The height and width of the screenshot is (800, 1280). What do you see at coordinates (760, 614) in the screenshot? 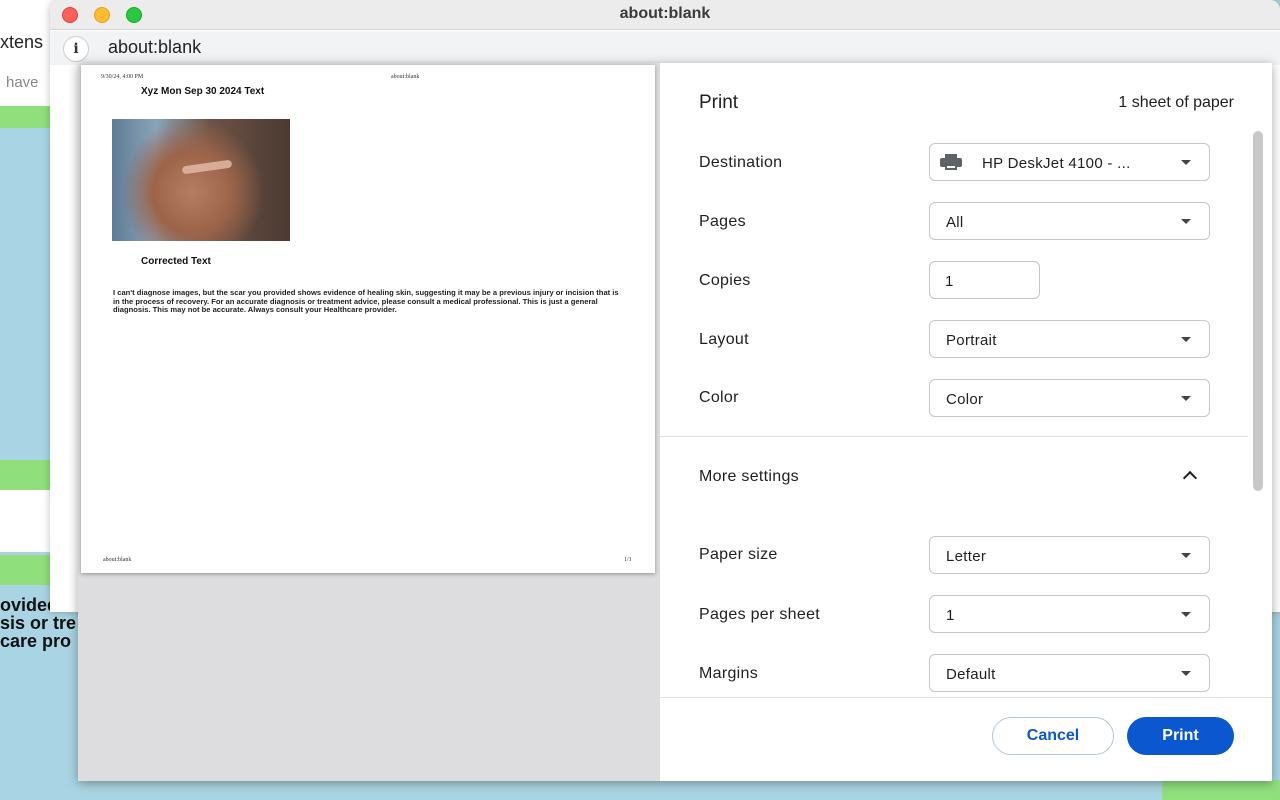
I see `pages-per-sheet-label: Pages per sheet` at bounding box center [760, 614].